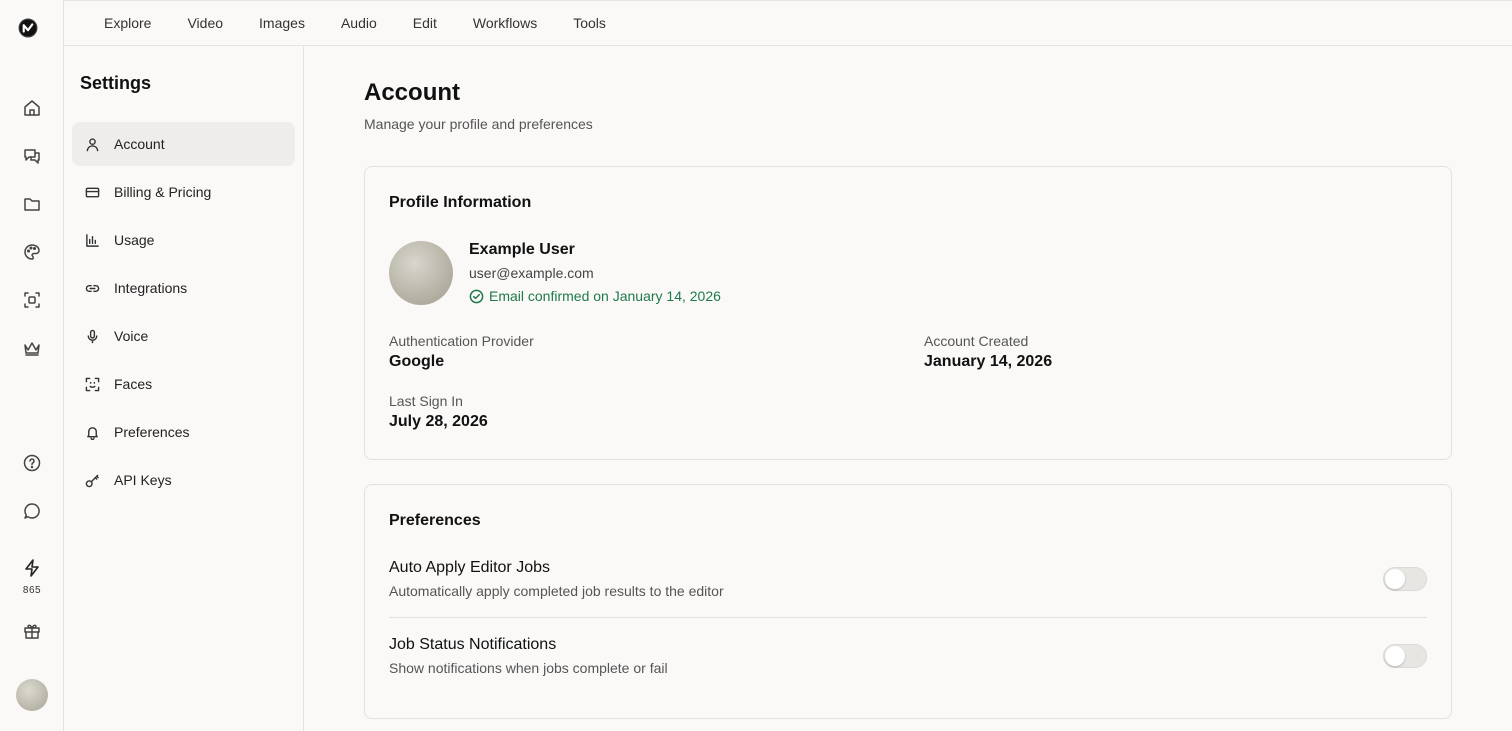 This screenshot has width=1512, height=731. Describe the element at coordinates (92, 144) in the screenshot. I see `user-icon` at that location.